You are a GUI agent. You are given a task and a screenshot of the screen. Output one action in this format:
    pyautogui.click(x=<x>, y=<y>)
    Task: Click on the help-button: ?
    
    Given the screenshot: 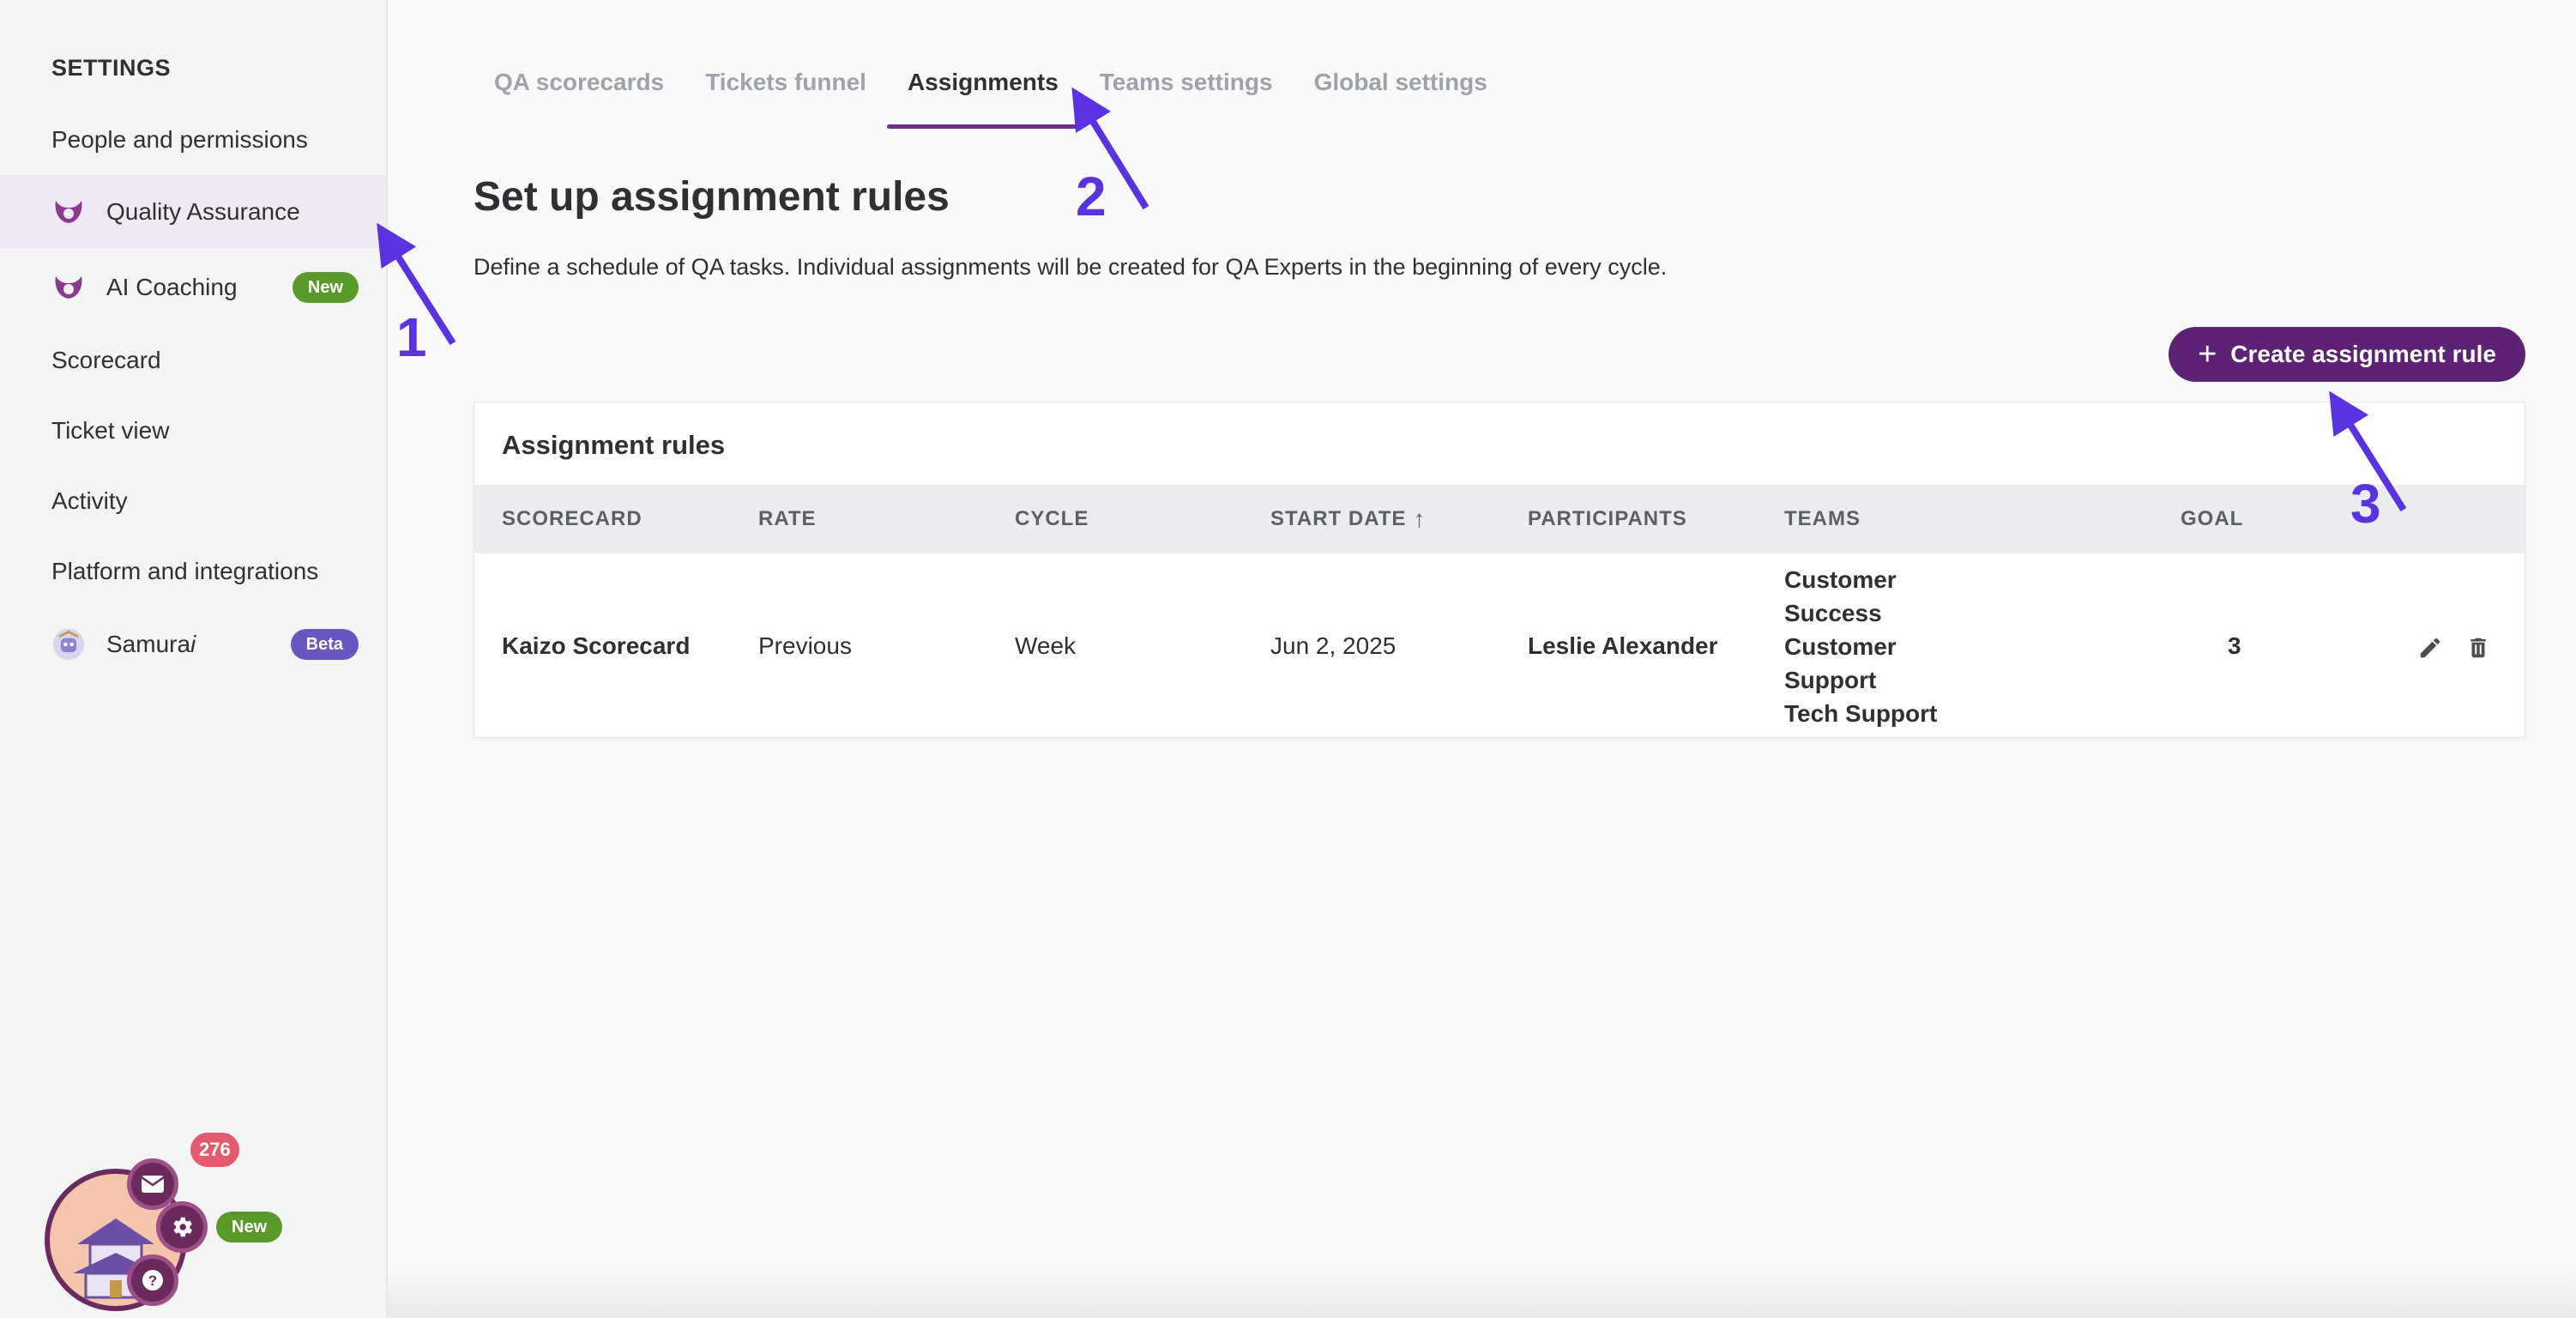 What is the action you would take?
    pyautogui.click(x=152, y=1280)
    